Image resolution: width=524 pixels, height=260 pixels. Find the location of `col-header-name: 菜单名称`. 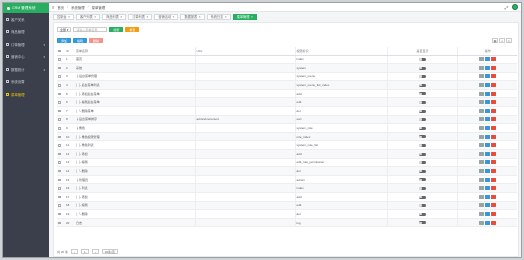

col-header-name: 菜单名称 is located at coordinates (135, 51).